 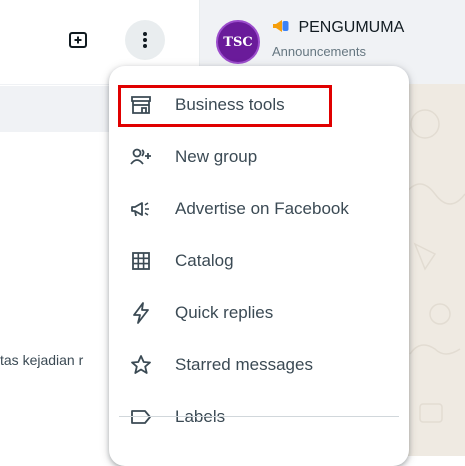 I want to click on menu-separator, so click(x=259, y=416).